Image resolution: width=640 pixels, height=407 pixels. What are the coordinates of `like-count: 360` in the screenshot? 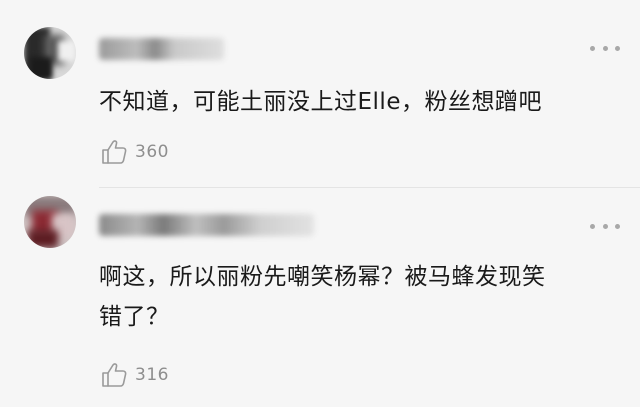 It's located at (152, 152).